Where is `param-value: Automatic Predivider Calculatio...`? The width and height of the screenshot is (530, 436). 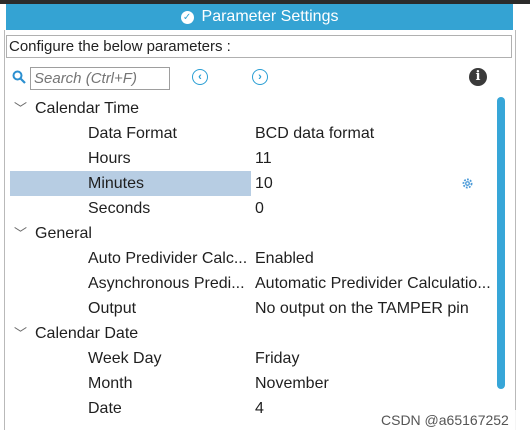 param-value: Automatic Predivider Calculatio... is located at coordinates (375, 283).